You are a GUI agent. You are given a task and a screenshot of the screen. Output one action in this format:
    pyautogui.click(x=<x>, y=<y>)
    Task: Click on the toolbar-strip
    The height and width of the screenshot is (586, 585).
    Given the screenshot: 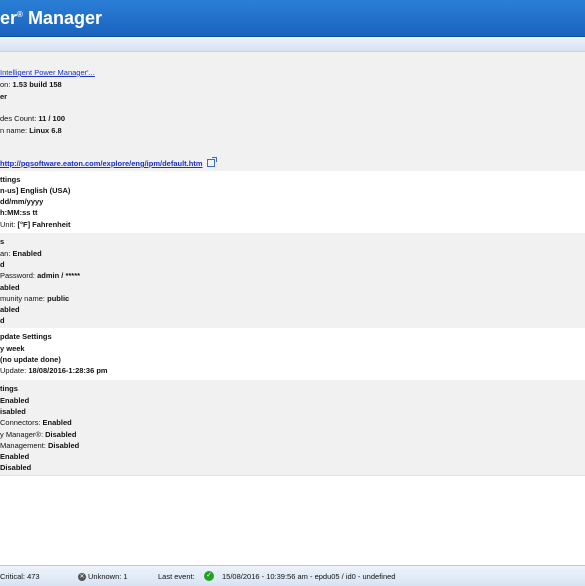 What is the action you would take?
    pyautogui.click(x=292, y=44)
    